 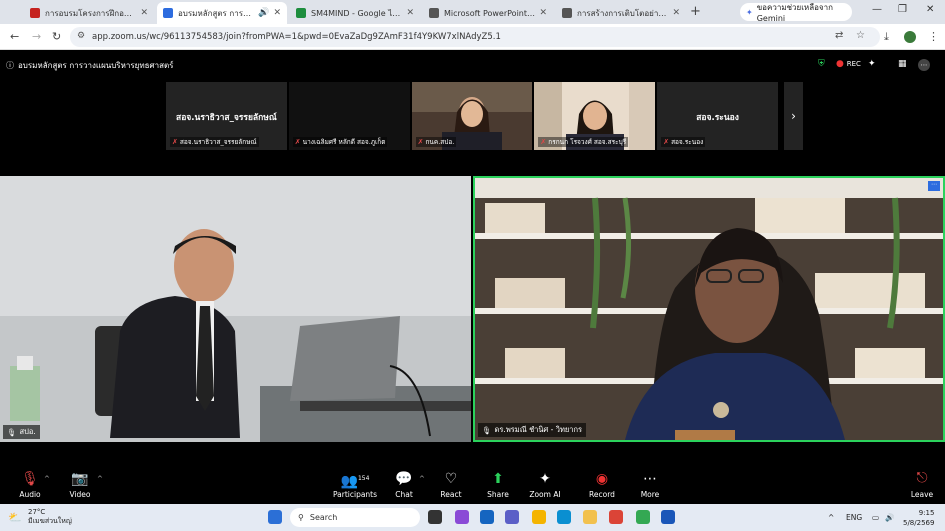 What do you see at coordinates (695, 11) in the screenshot?
I see `new-tab-button: +` at bounding box center [695, 11].